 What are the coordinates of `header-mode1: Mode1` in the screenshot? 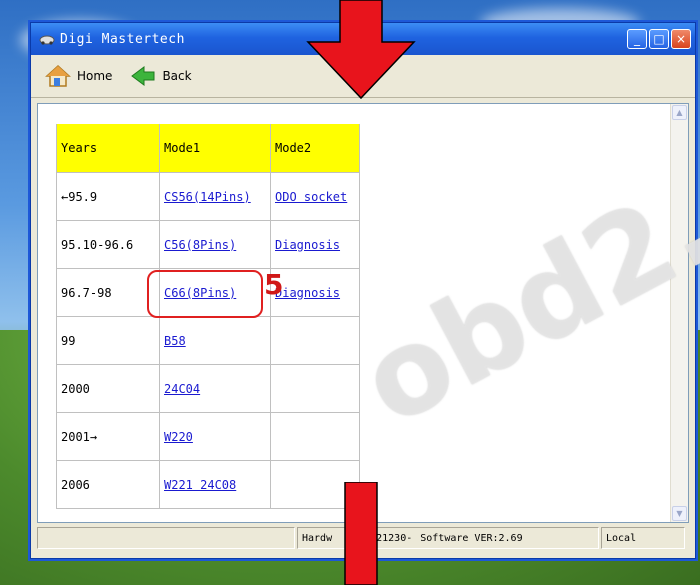 It's located at (215, 148).